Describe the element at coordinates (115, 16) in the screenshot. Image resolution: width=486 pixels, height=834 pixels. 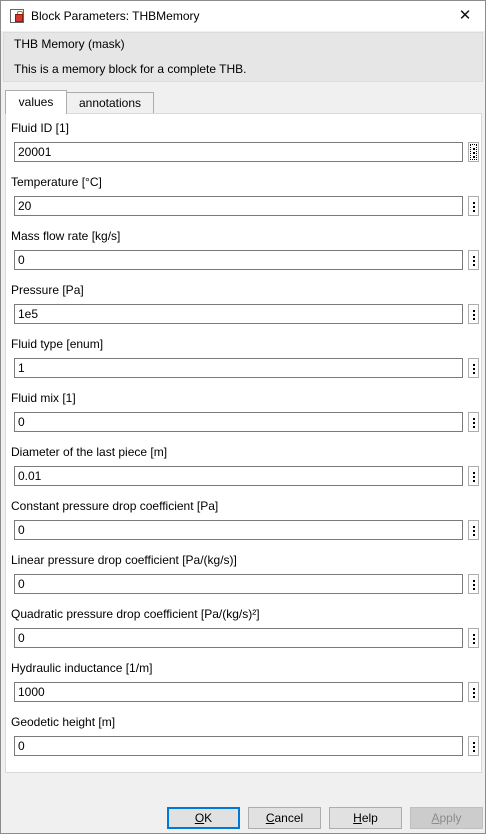
I see `window-title: Block Parameters: THBMemory` at that location.